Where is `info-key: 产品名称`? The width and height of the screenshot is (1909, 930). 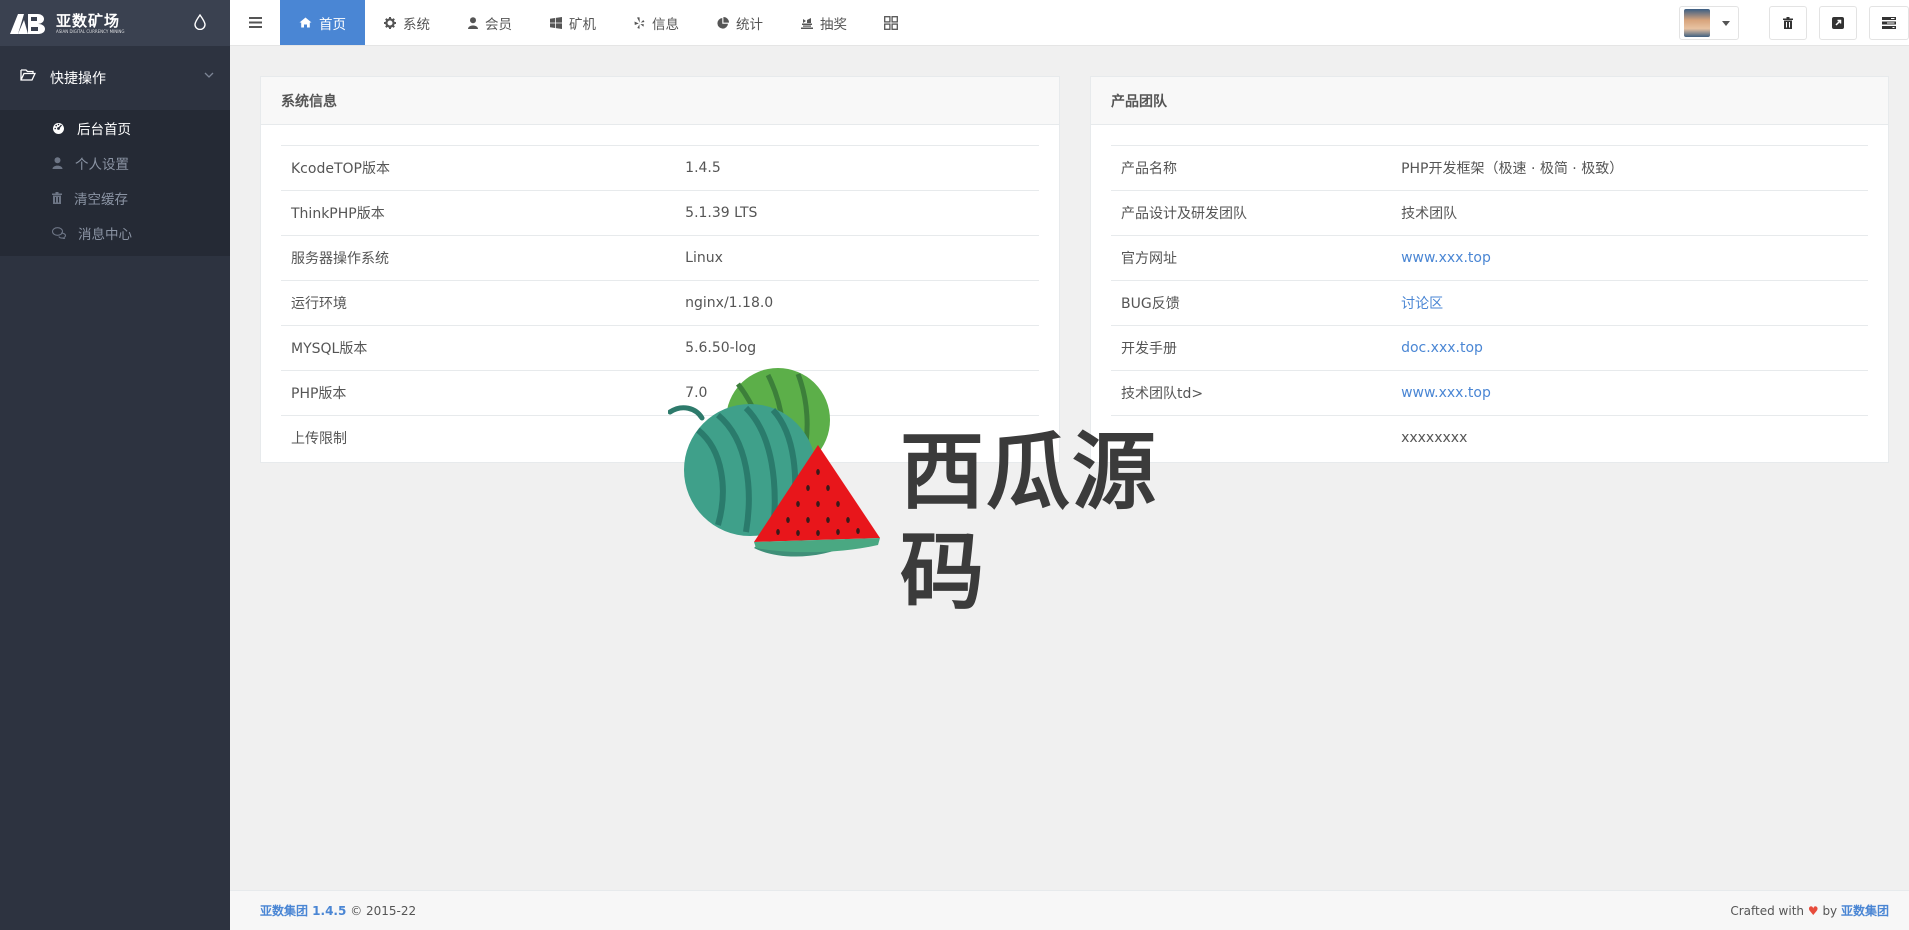 info-key: 产品名称 is located at coordinates (1251, 168).